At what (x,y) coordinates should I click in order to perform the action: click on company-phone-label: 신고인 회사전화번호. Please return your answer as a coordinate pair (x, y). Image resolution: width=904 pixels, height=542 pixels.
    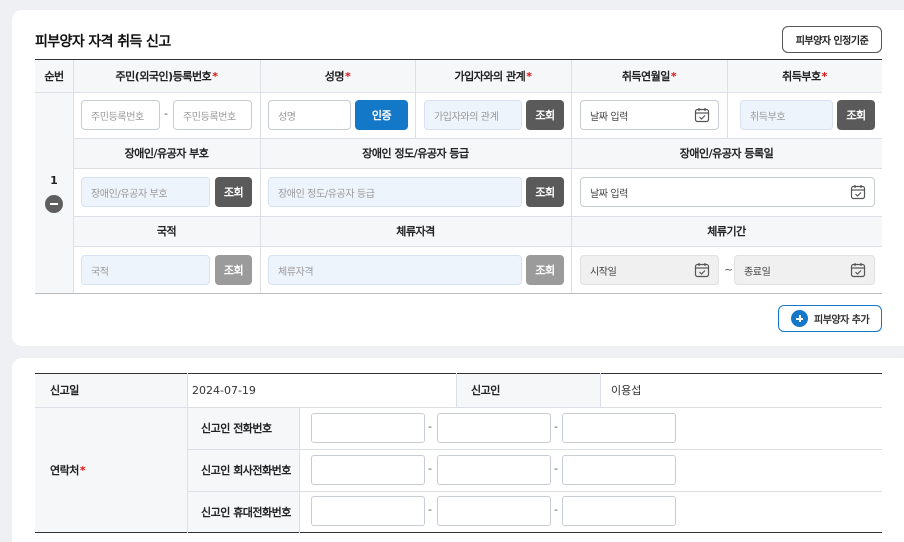
    Looking at the image, I should click on (246, 470).